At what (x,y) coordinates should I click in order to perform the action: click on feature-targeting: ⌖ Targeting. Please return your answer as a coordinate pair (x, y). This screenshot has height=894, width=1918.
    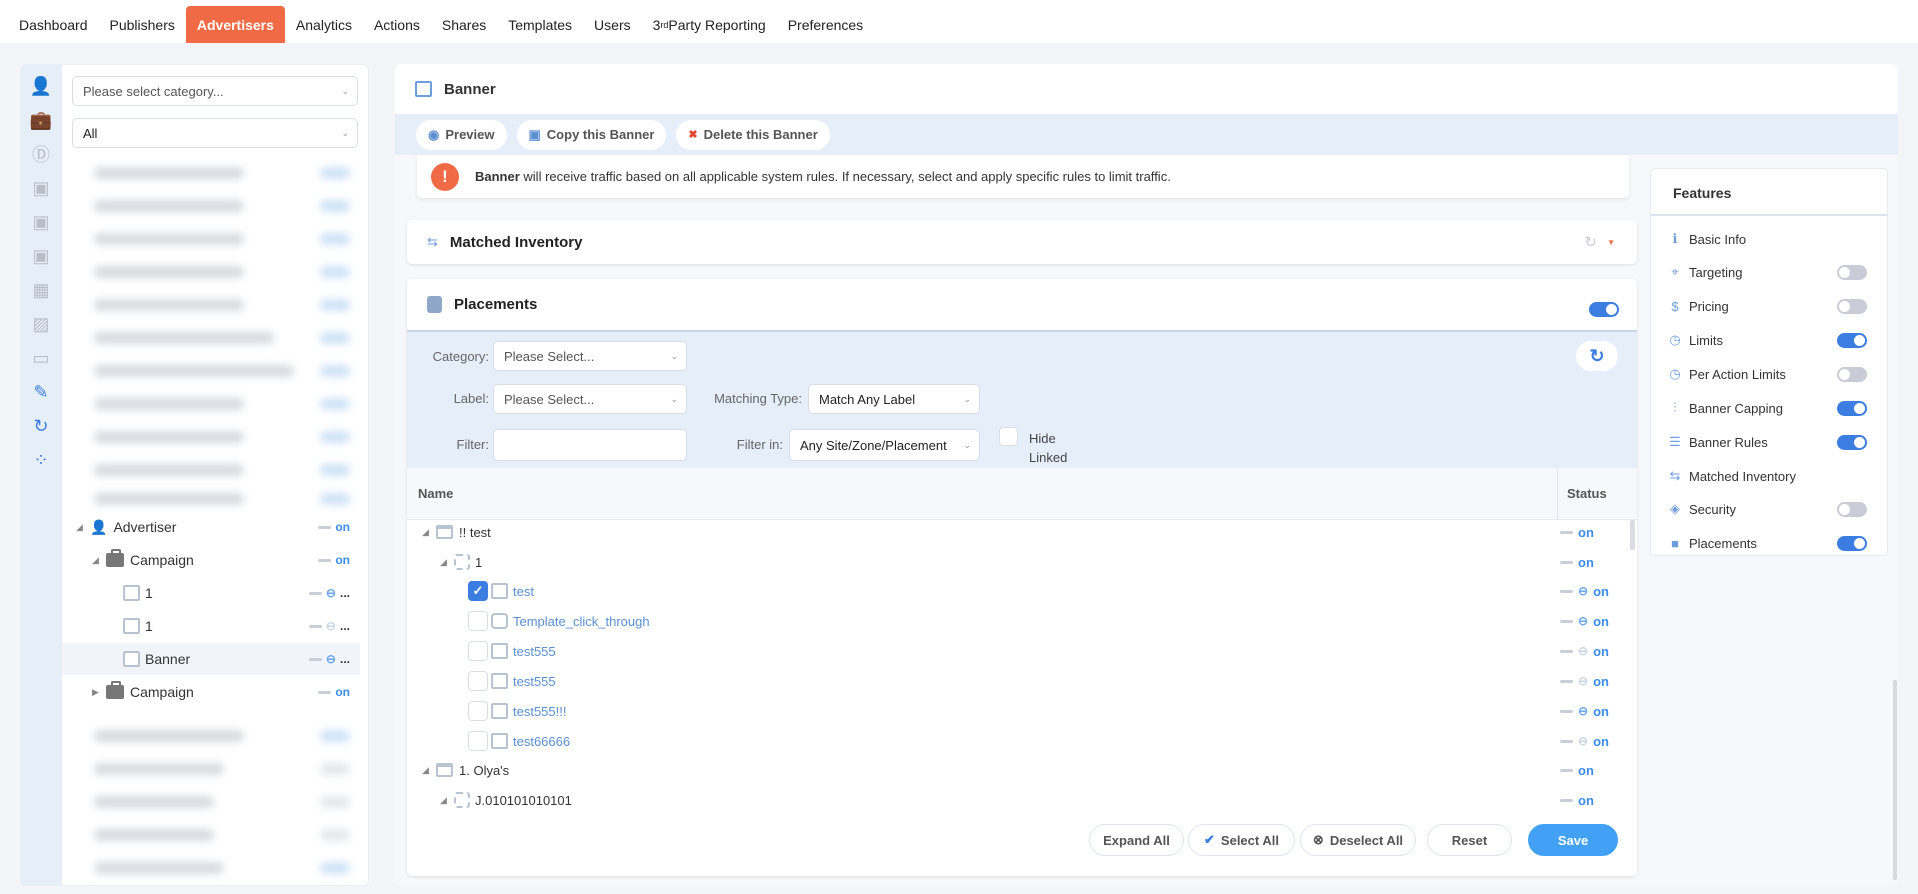
    Looking at the image, I should click on (1767, 272).